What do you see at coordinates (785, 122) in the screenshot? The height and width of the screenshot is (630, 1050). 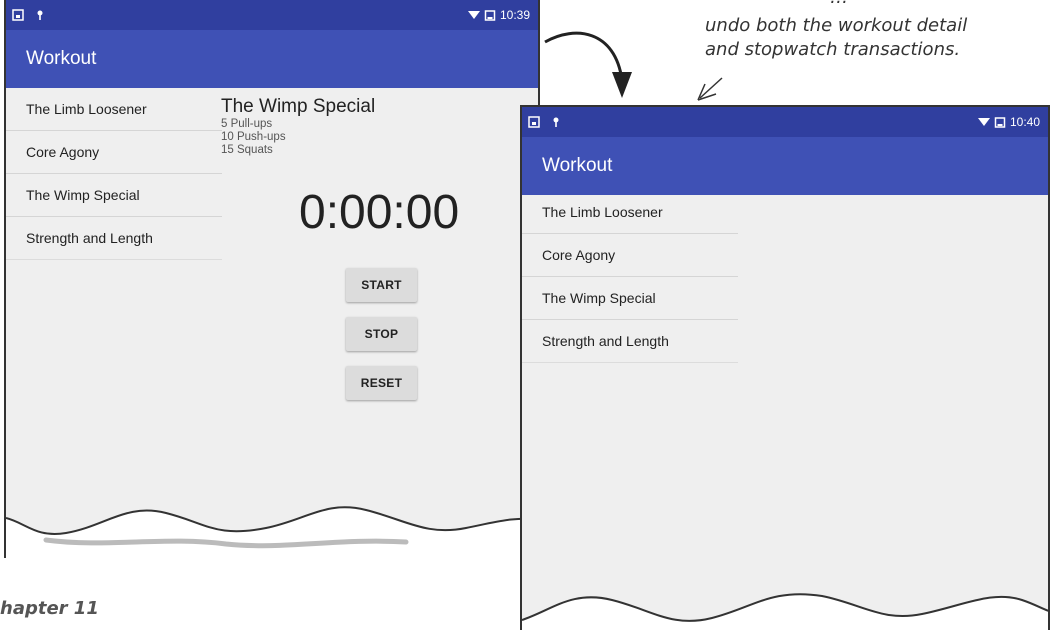 I see `status-bar: 10:40` at bounding box center [785, 122].